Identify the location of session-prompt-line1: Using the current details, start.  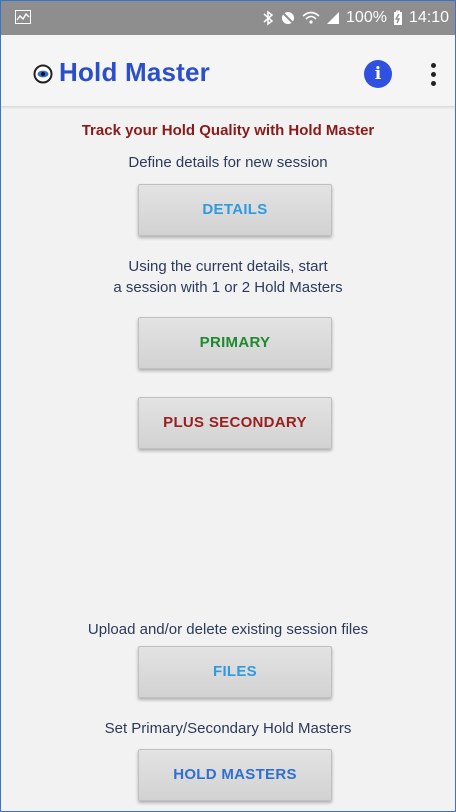
(228, 266).